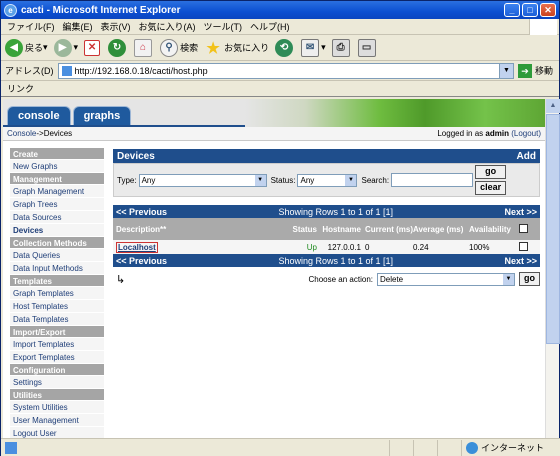  I want to click on sidebar-item-data-sources: Data Sources, so click(57, 217).